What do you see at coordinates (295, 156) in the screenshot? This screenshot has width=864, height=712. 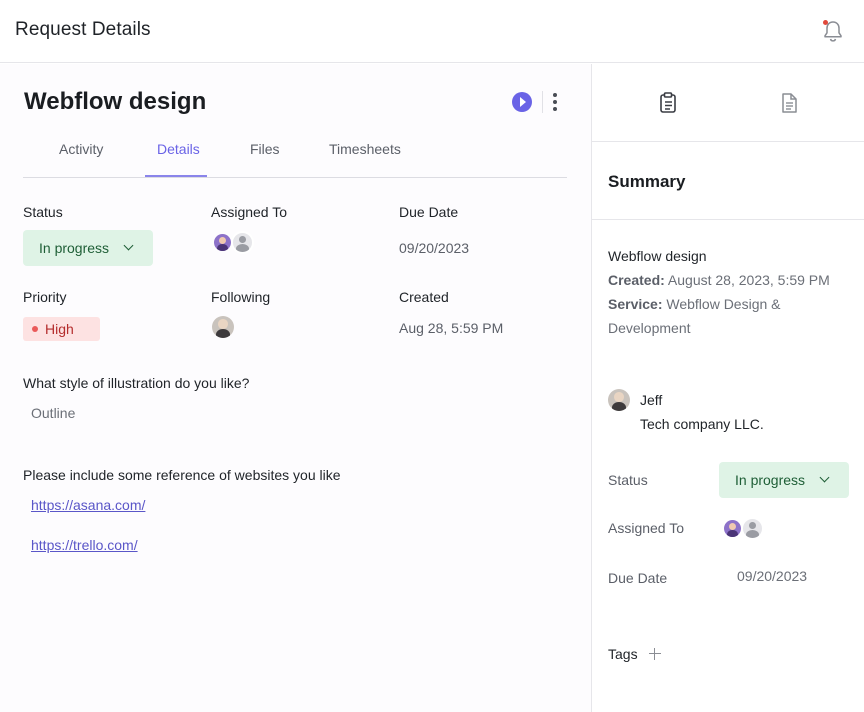 I see `tab-bar: Activity Details Files Timesheets` at bounding box center [295, 156].